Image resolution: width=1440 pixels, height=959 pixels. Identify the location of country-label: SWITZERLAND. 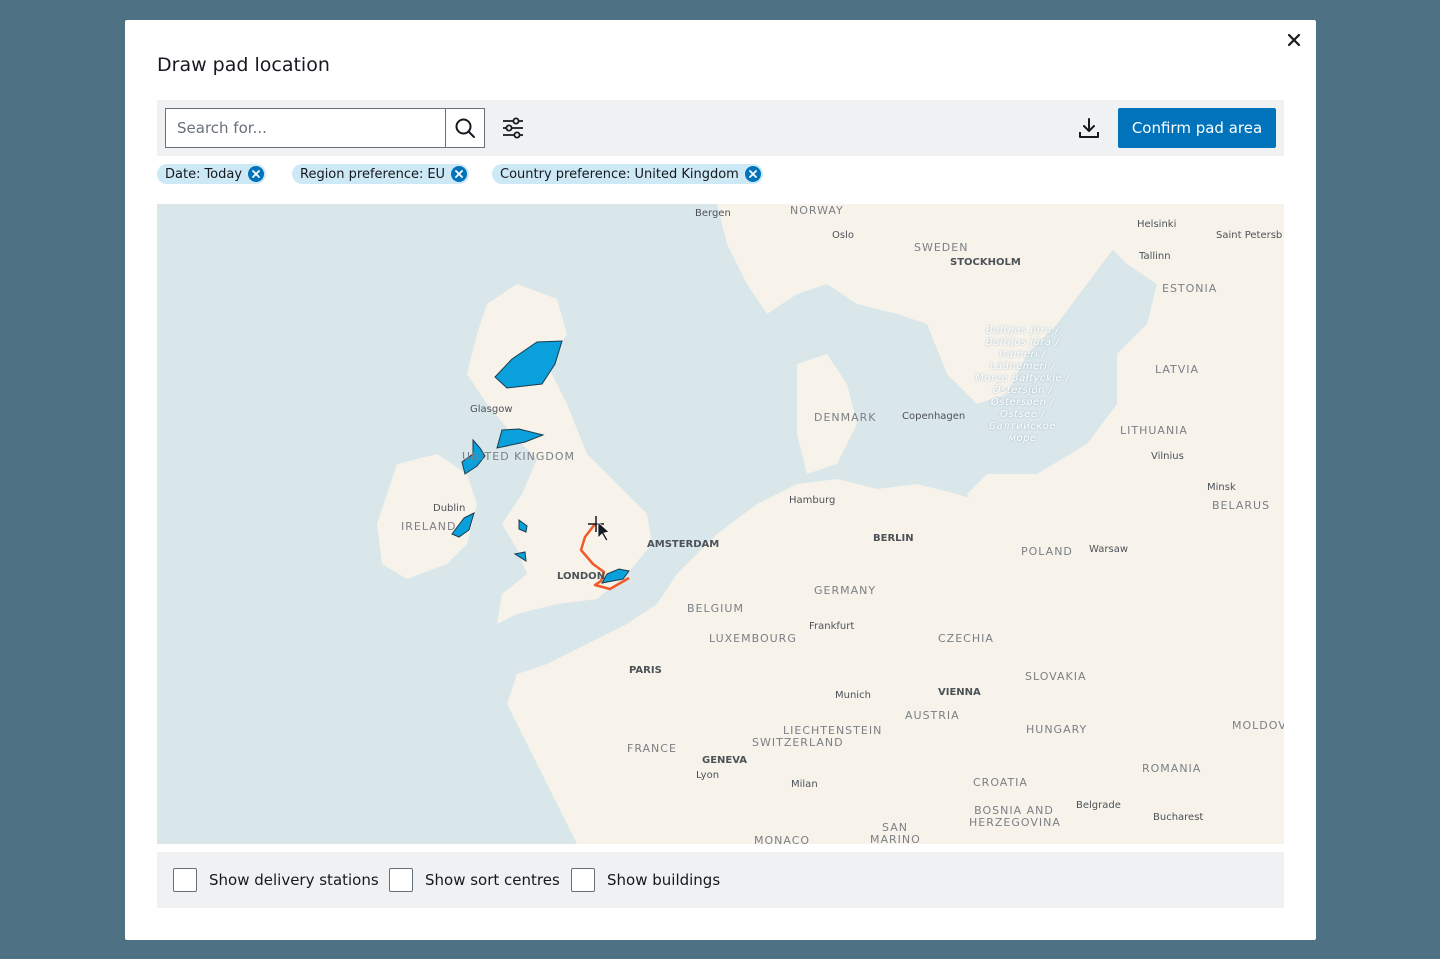
(798, 742).